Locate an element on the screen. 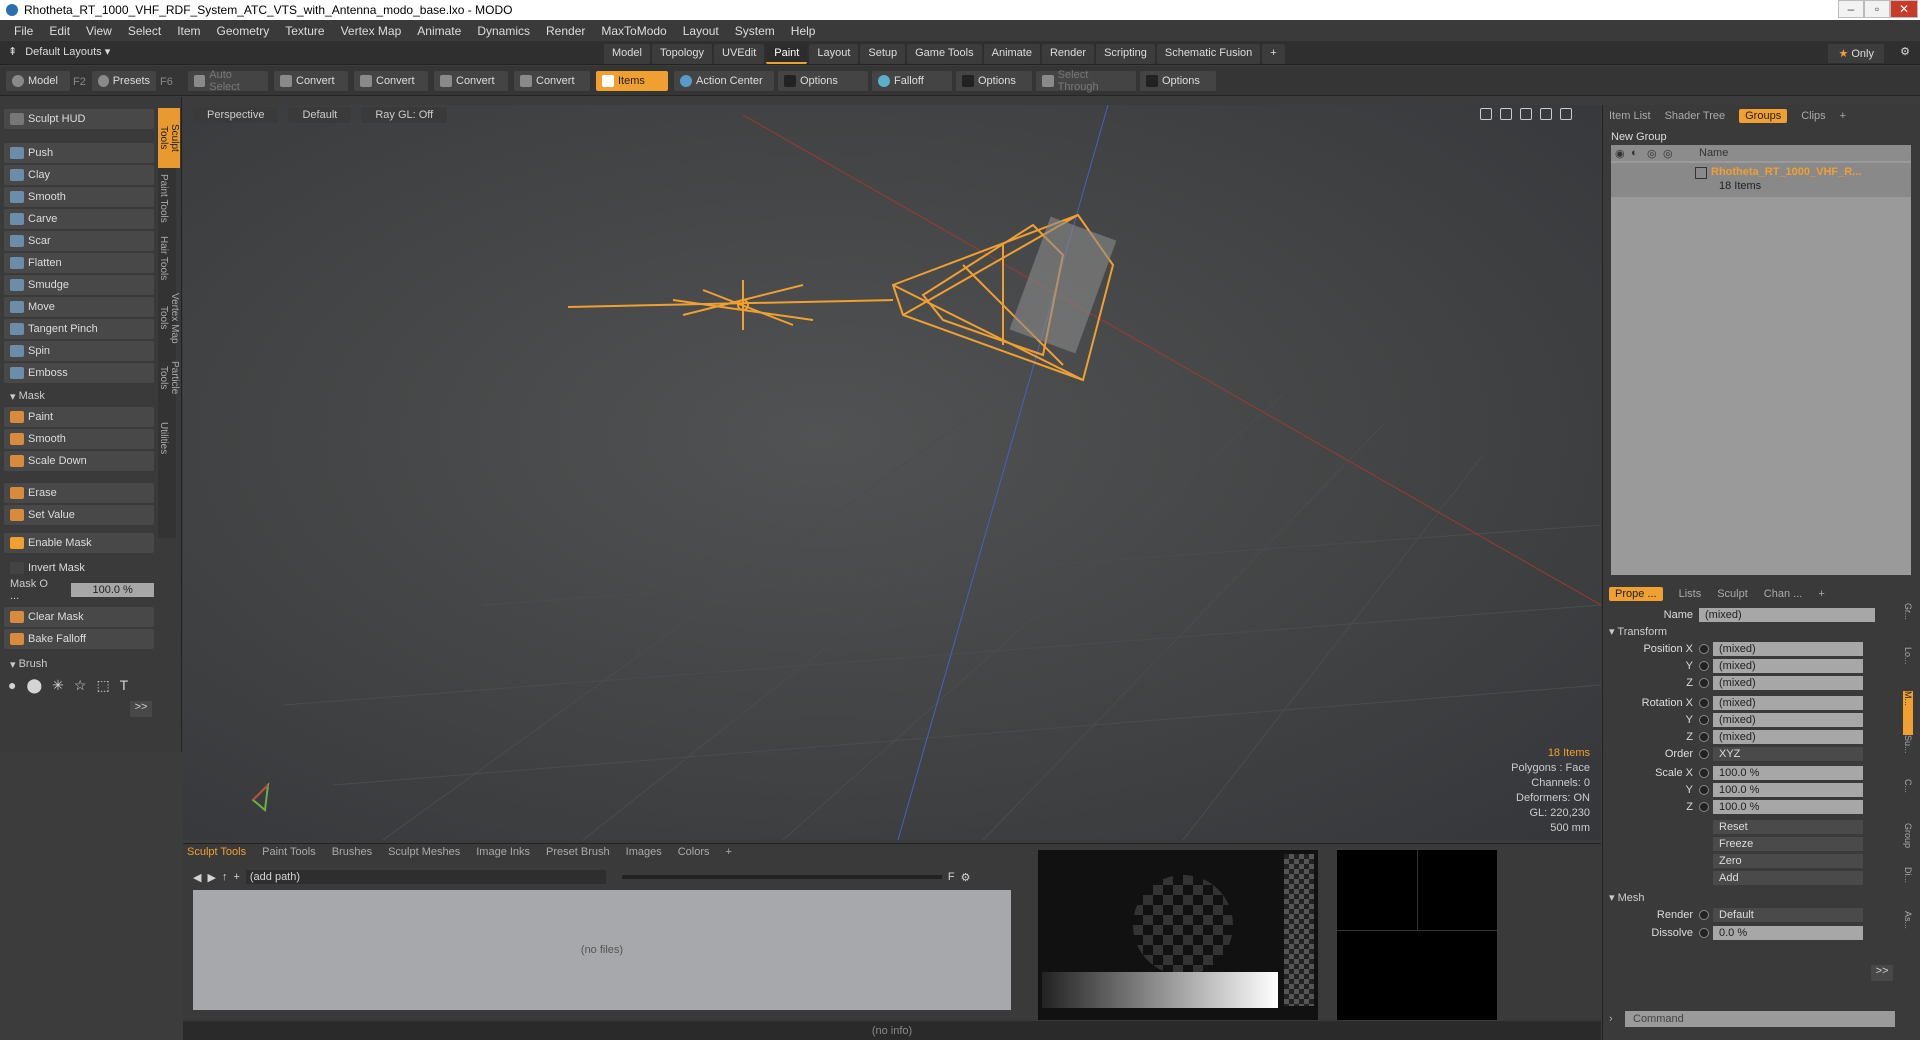  viewport-shading-dropdown: Default is located at coordinates (320, 115).